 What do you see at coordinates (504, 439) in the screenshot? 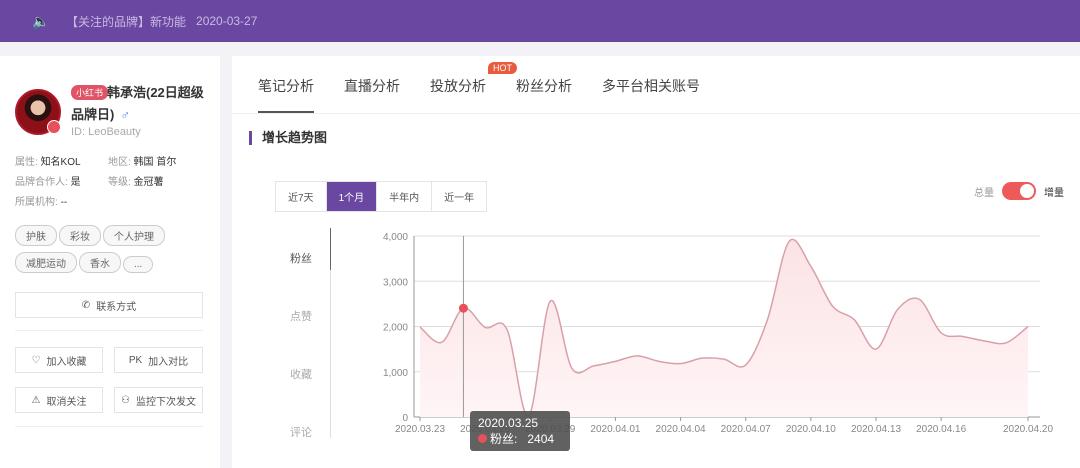
I see `tooltip-series: 粉丝:` at bounding box center [504, 439].